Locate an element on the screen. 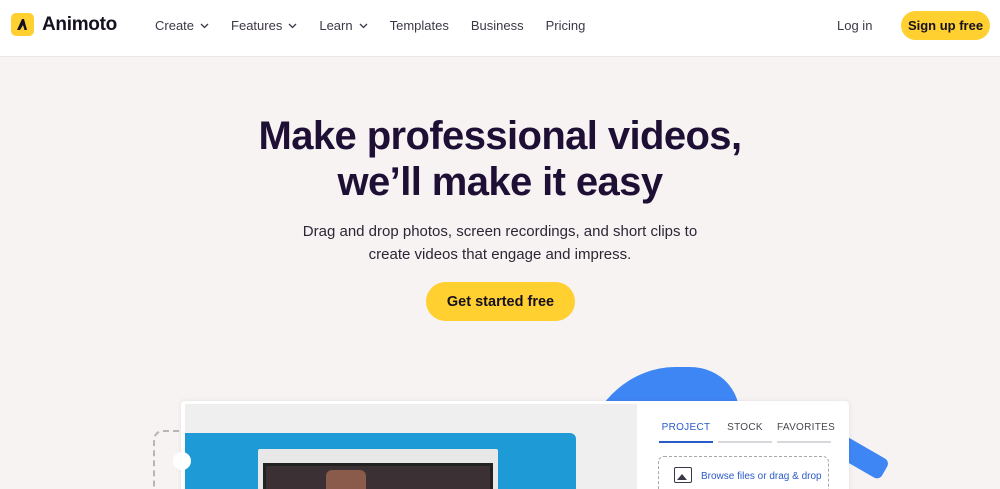  nav-label: Pricing is located at coordinates (565, 25).